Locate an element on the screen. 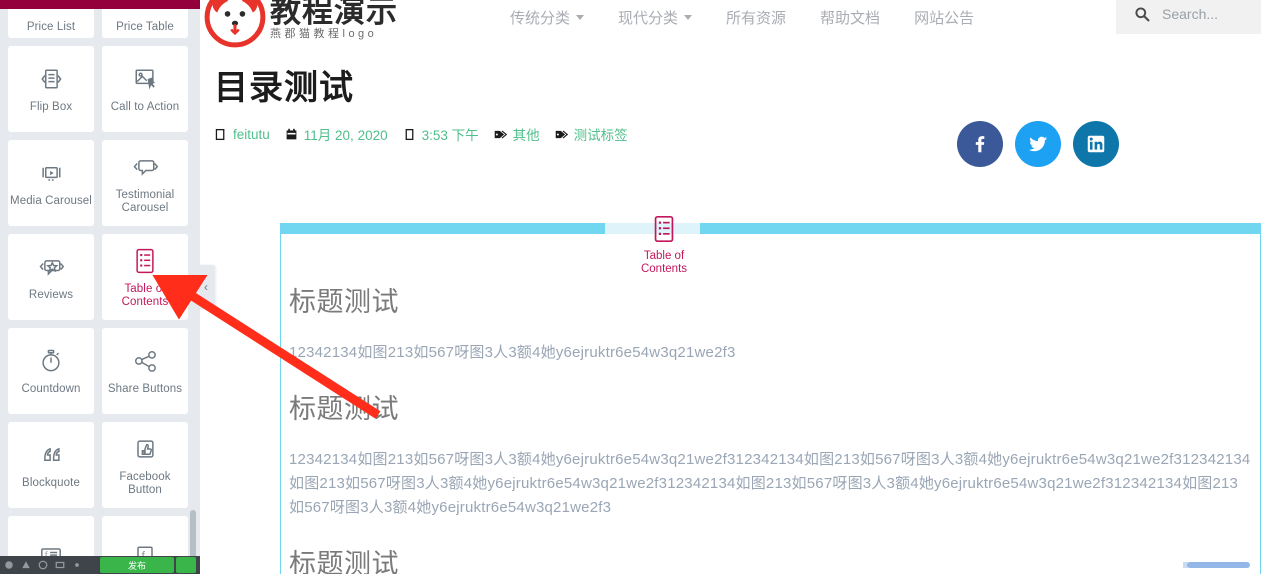  nav-item-label: 网站公告 is located at coordinates (944, 18).